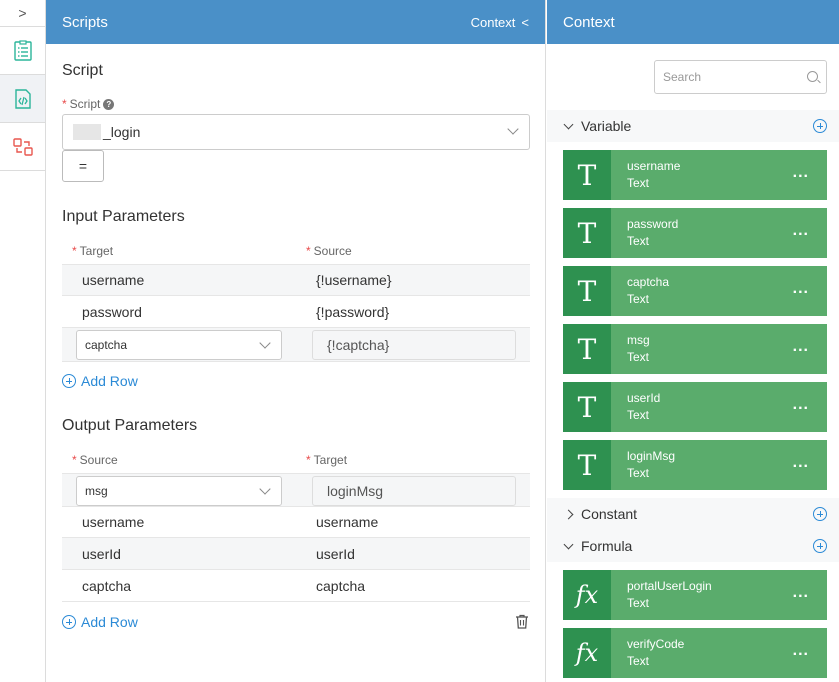  Describe the element at coordinates (88, 104) in the screenshot. I see `script-label: * Script?` at that location.